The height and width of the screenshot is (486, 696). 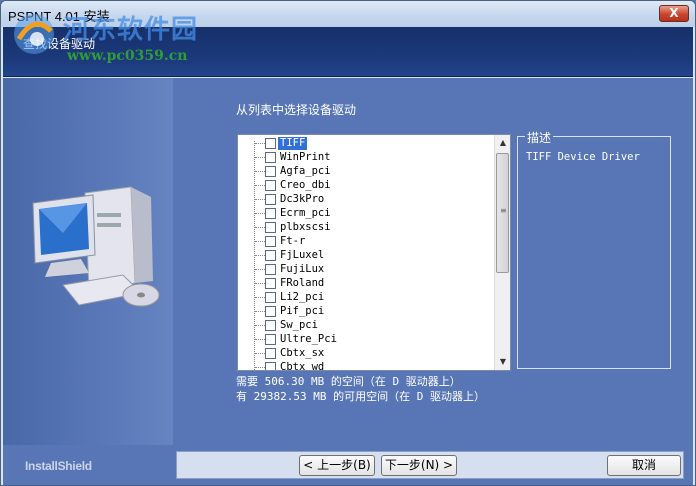 I want to click on list-item: Dc3kPro, so click(x=289, y=199).